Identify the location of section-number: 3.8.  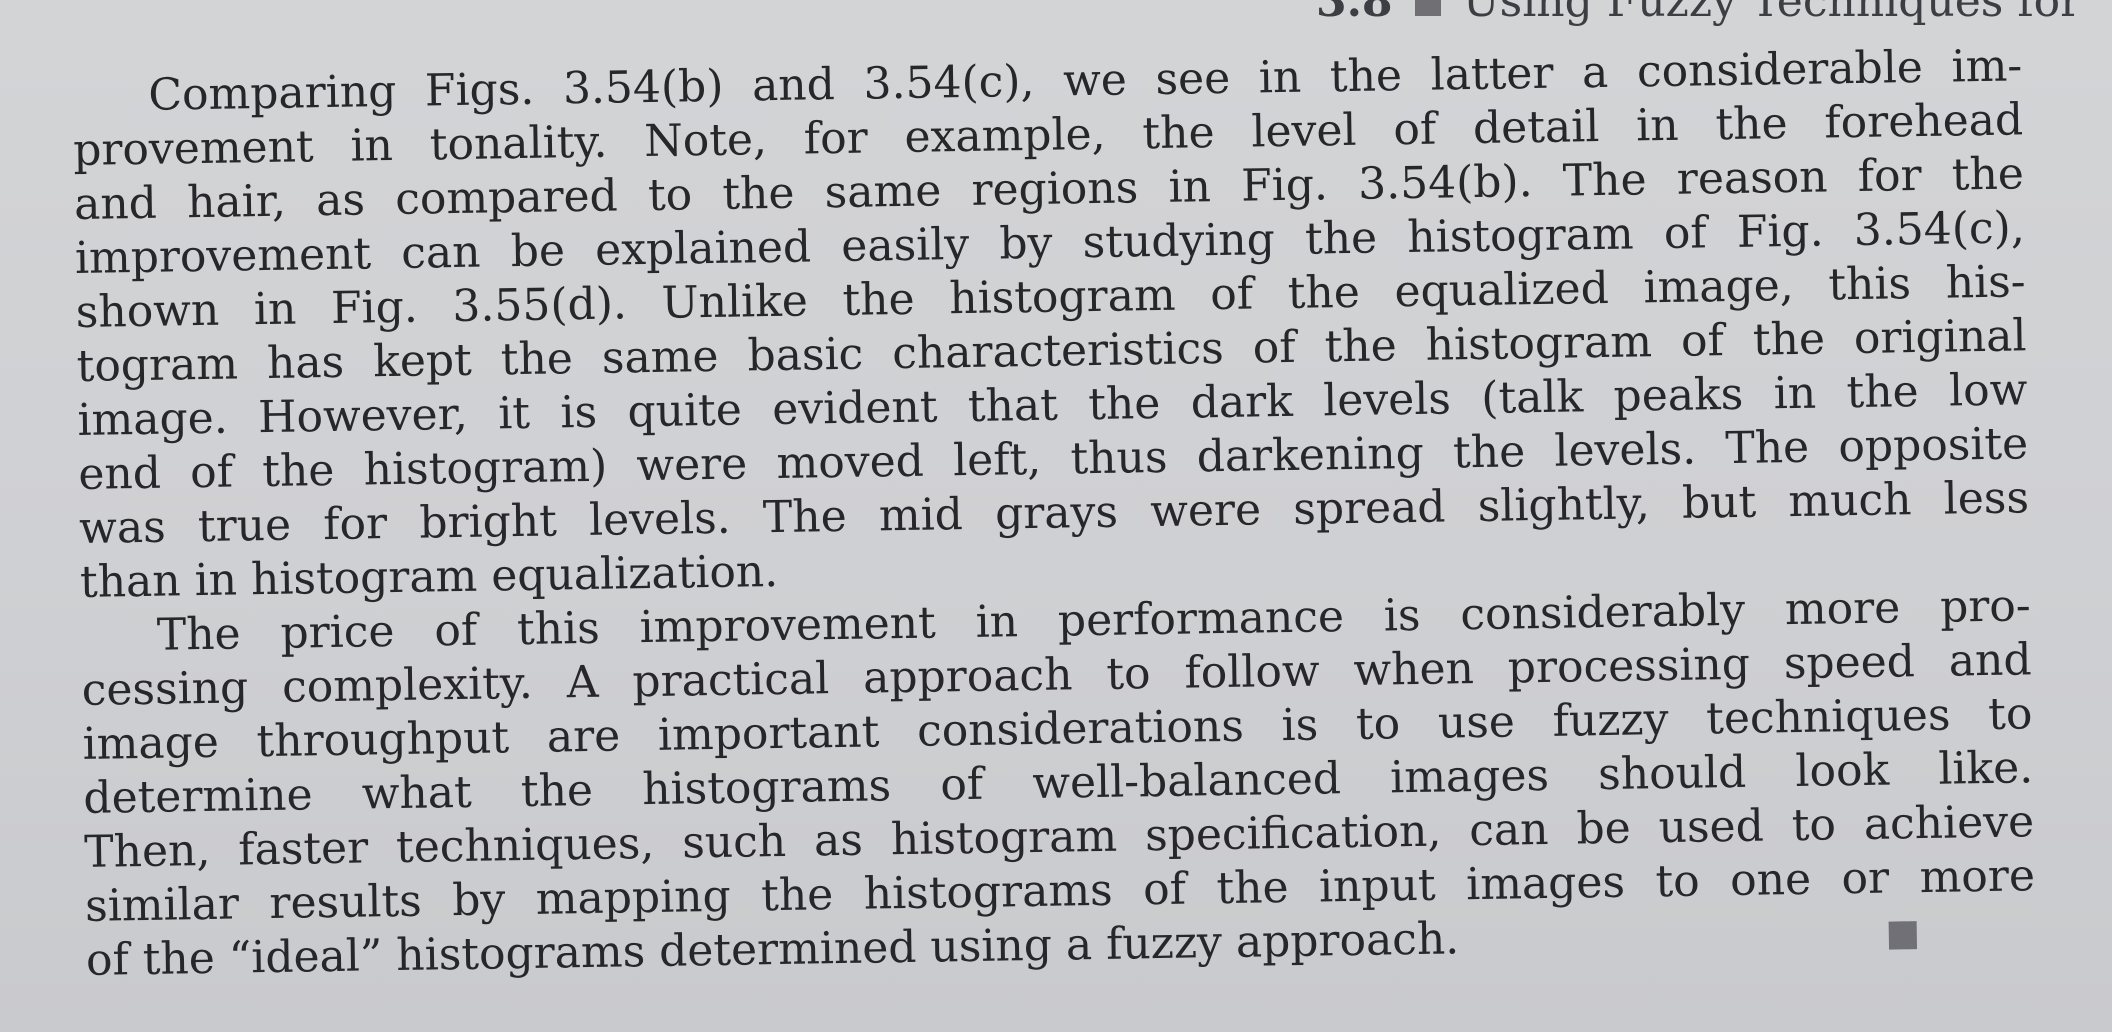
(1354, 13).